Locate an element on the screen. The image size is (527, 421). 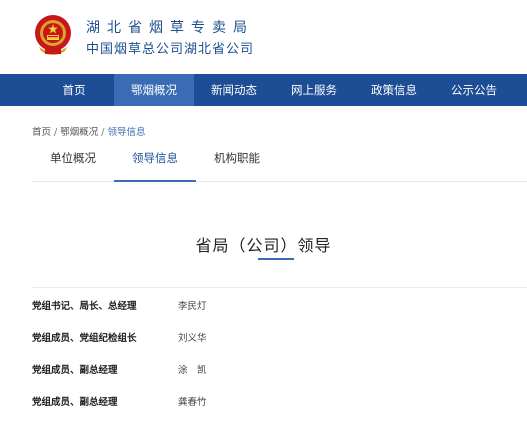
leader-title: 党组成员、党组纪检组长 is located at coordinates (84, 338).